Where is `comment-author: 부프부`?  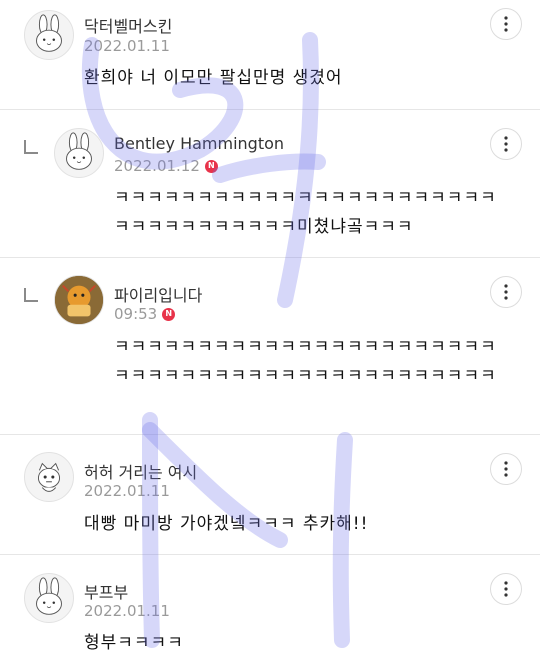
comment-author: 부프부 is located at coordinates (106, 591).